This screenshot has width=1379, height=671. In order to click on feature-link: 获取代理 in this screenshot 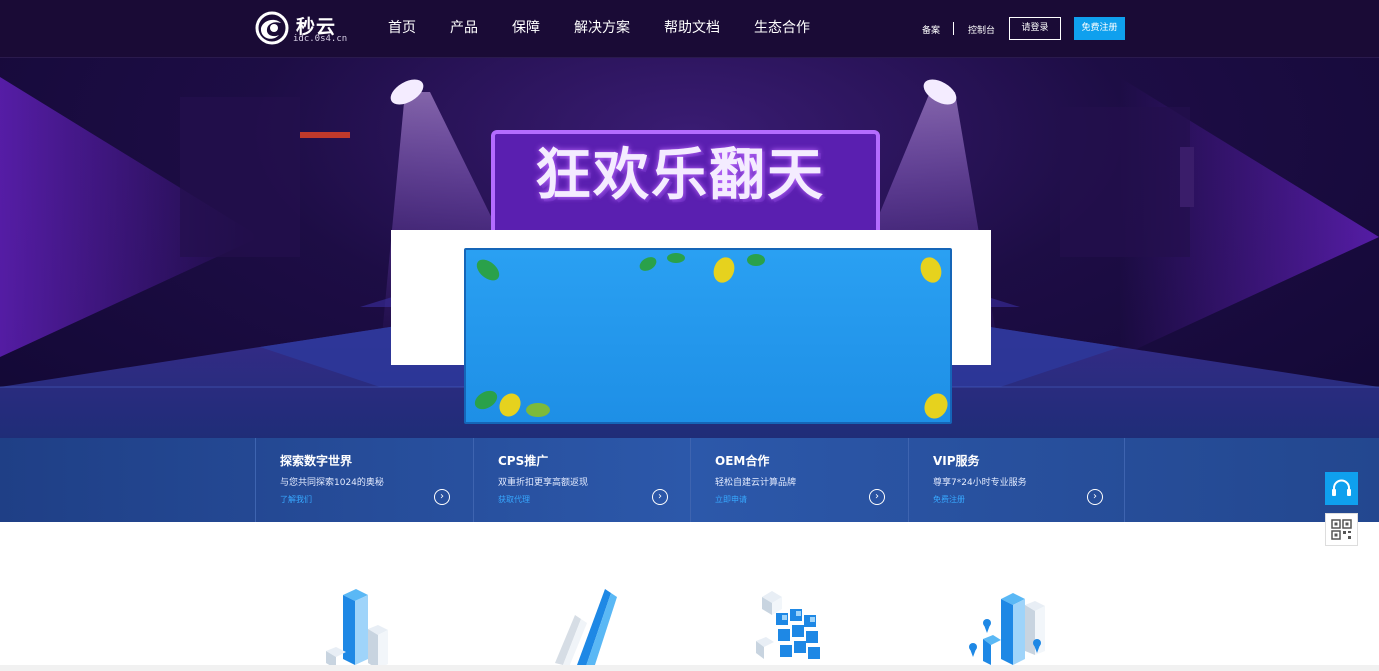, I will do `click(514, 499)`.